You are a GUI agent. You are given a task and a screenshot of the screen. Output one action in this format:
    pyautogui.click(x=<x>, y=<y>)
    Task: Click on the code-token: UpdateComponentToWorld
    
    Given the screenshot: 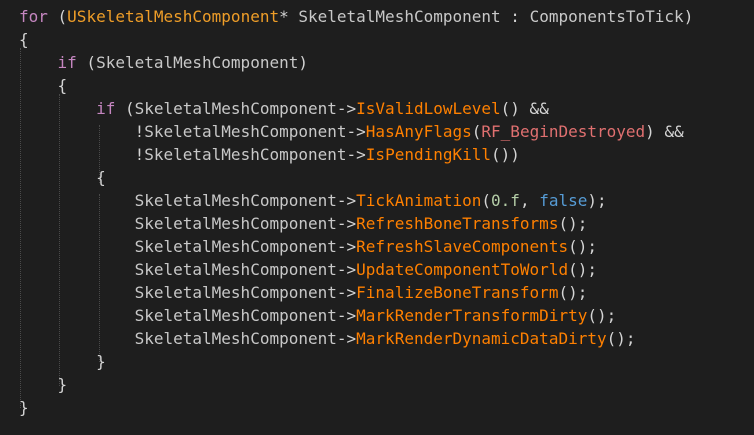 What is the action you would take?
    pyautogui.click(x=462, y=269)
    